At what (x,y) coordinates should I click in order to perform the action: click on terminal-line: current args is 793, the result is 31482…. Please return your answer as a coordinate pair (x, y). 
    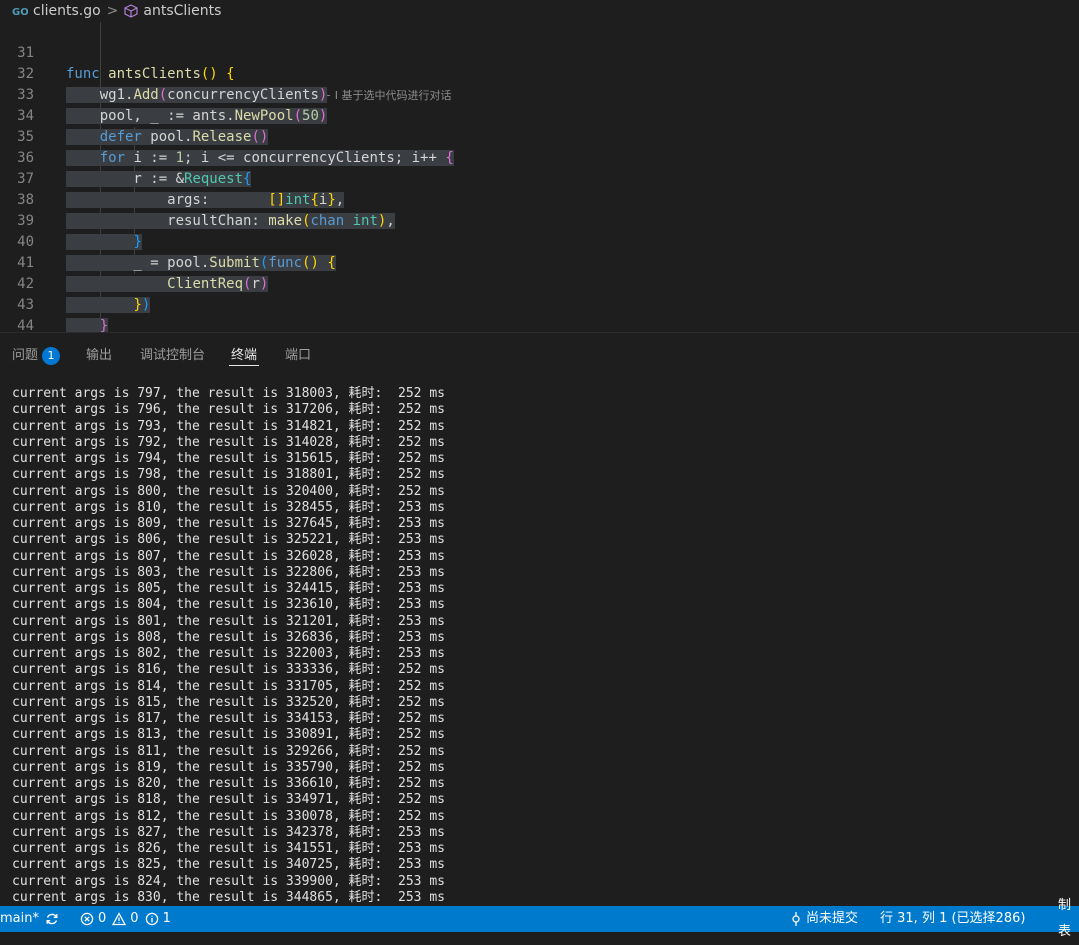
    Looking at the image, I should click on (228, 426).